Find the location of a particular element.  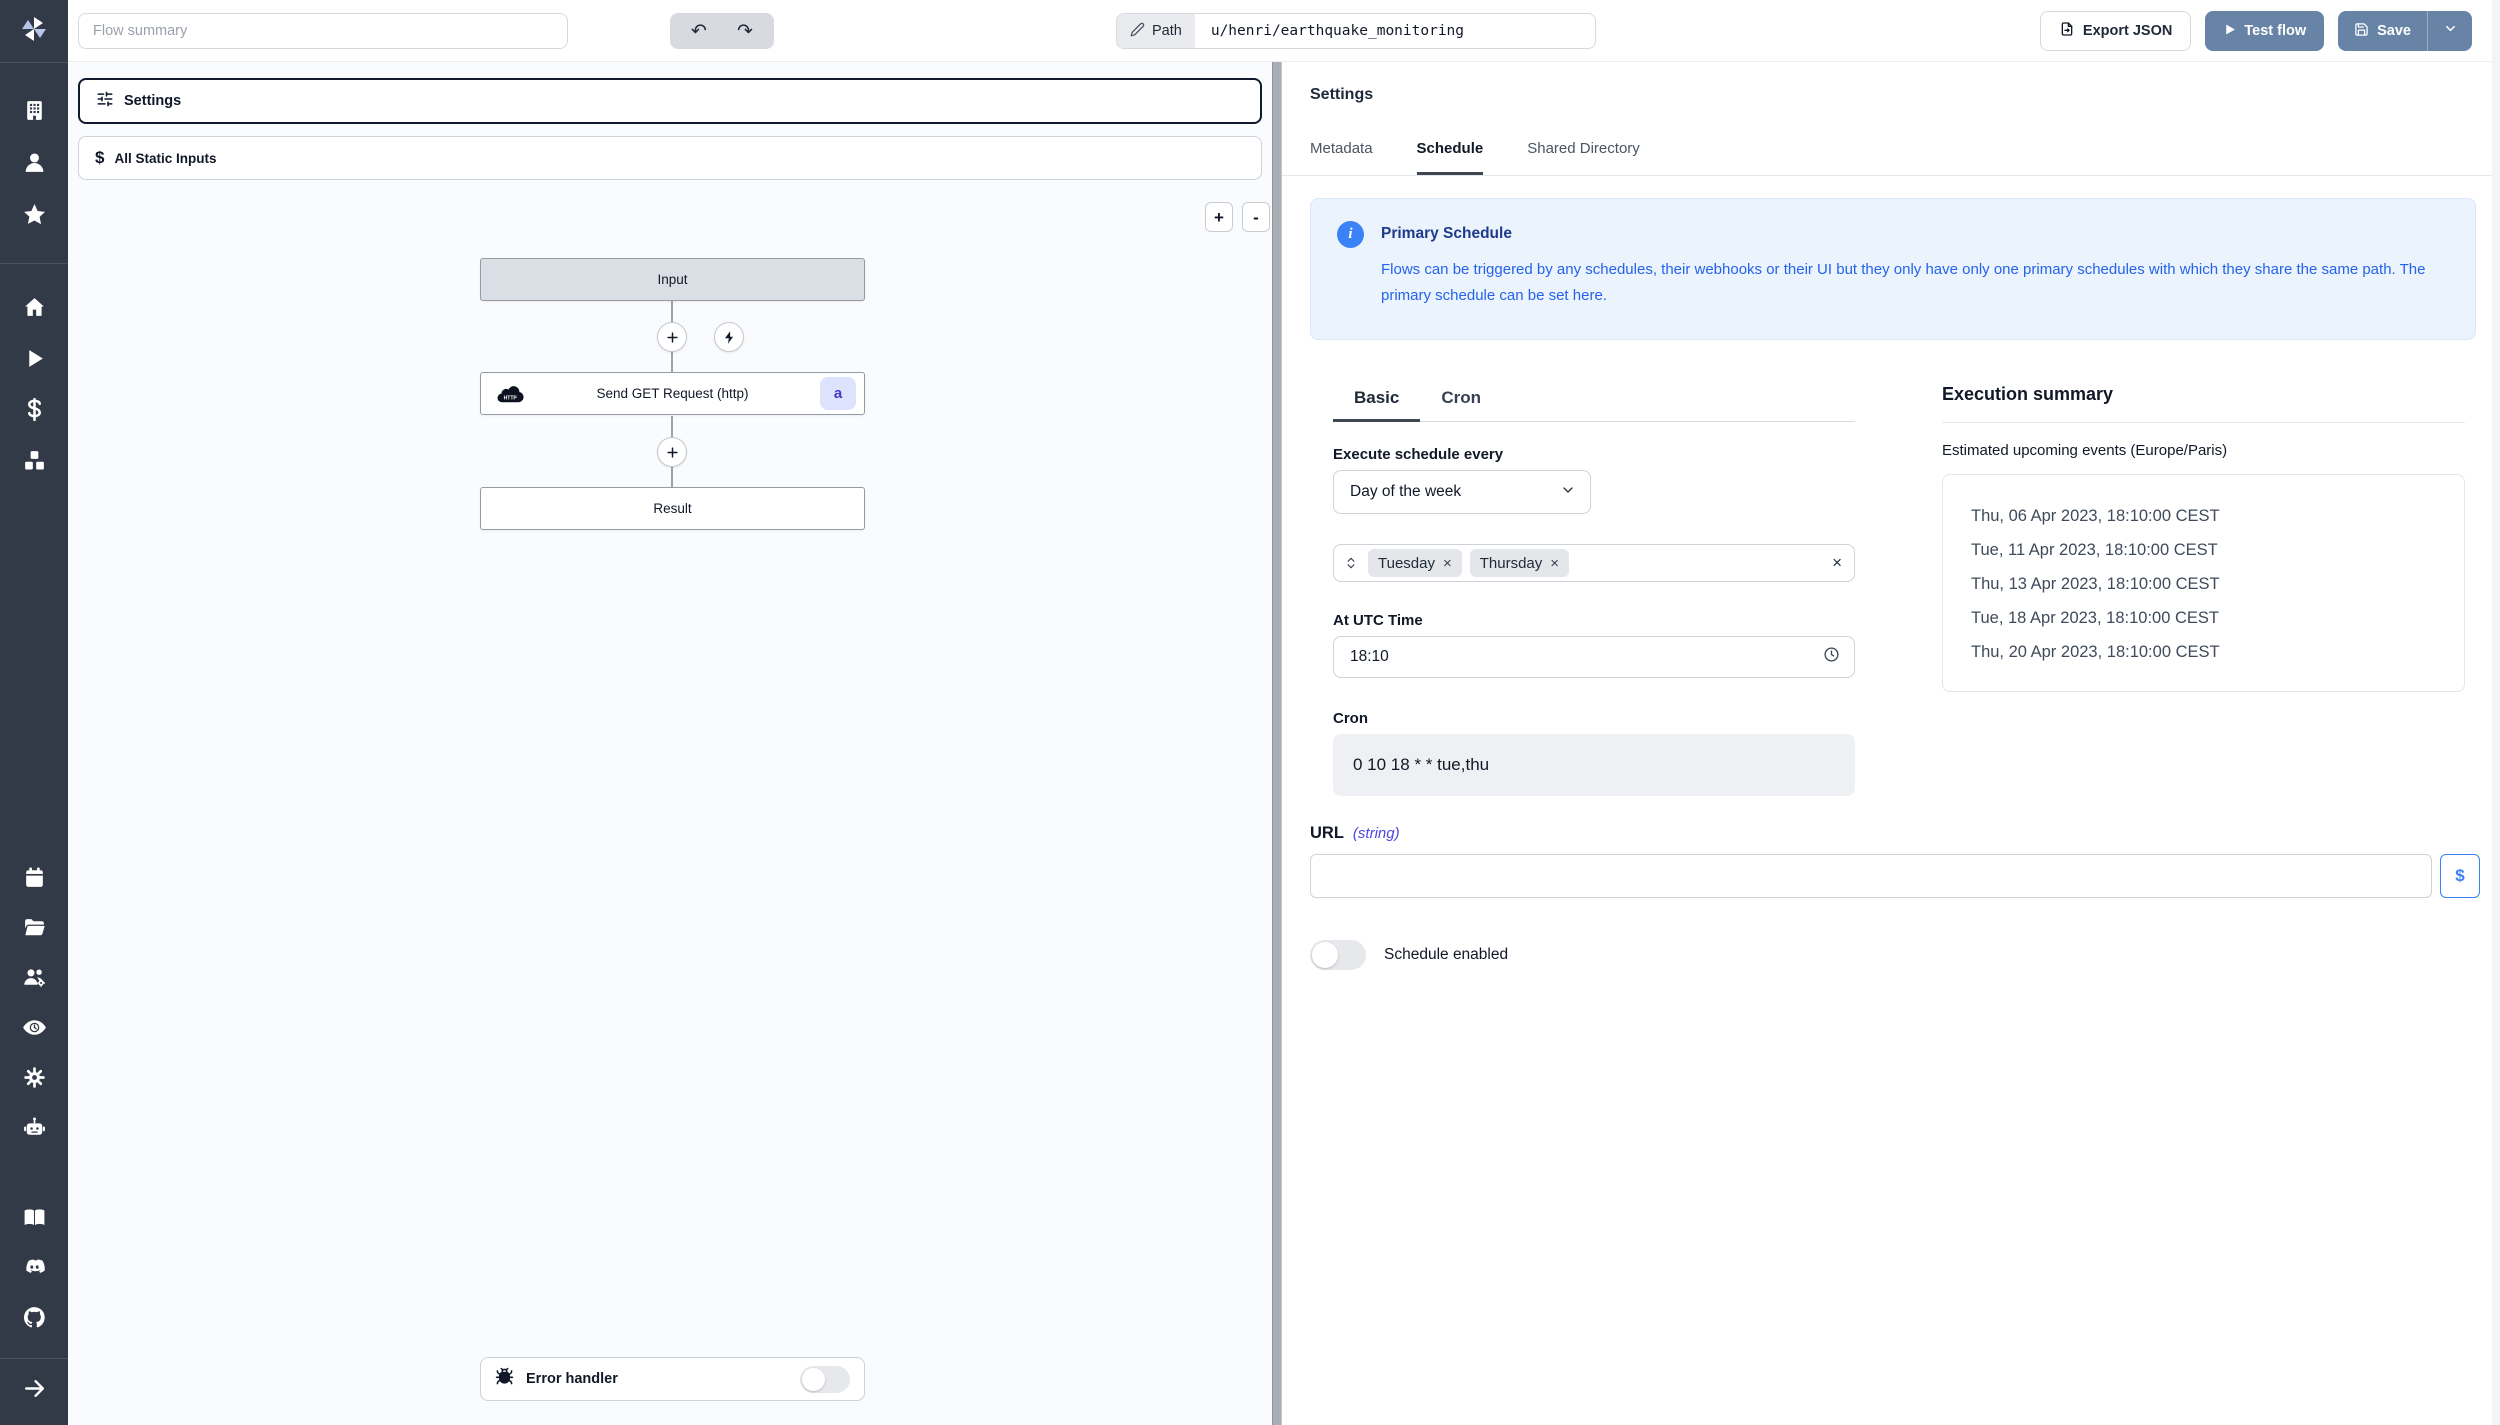

sidebar-item-groups is located at coordinates (34, 980).